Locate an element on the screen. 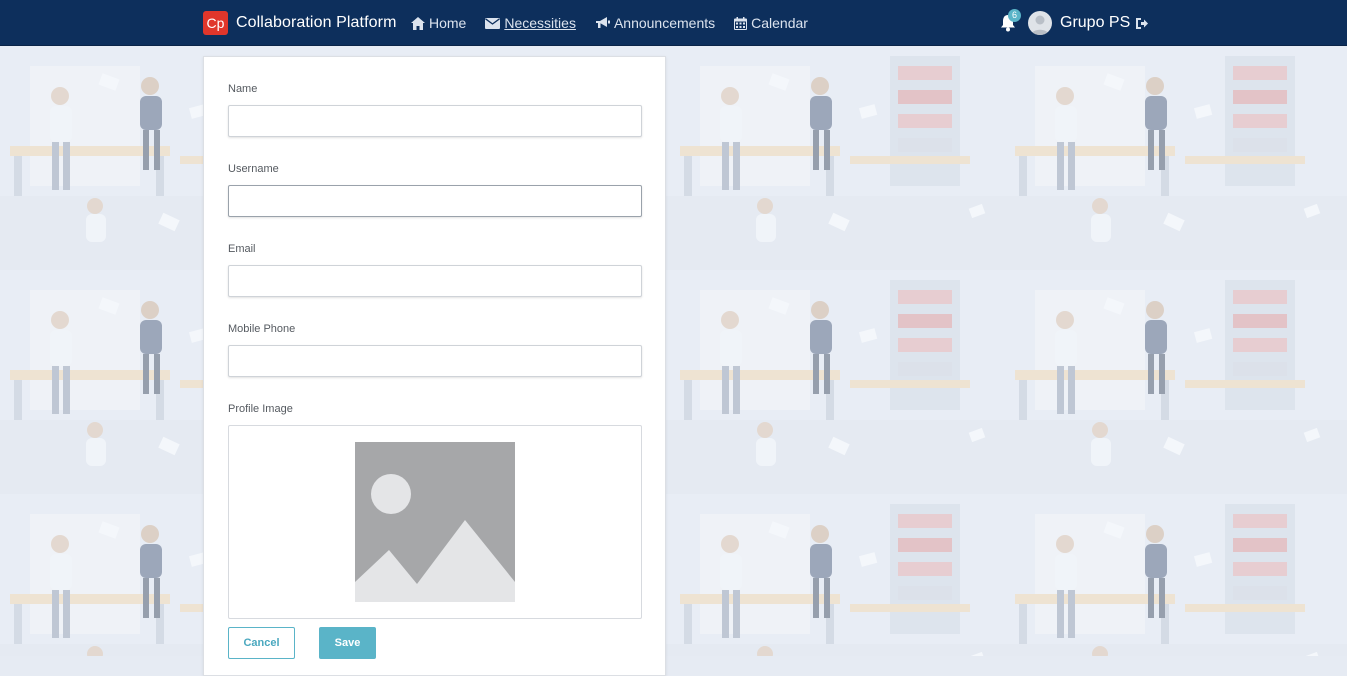  notifications-button: 6 is located at coordinates (1009, 21).